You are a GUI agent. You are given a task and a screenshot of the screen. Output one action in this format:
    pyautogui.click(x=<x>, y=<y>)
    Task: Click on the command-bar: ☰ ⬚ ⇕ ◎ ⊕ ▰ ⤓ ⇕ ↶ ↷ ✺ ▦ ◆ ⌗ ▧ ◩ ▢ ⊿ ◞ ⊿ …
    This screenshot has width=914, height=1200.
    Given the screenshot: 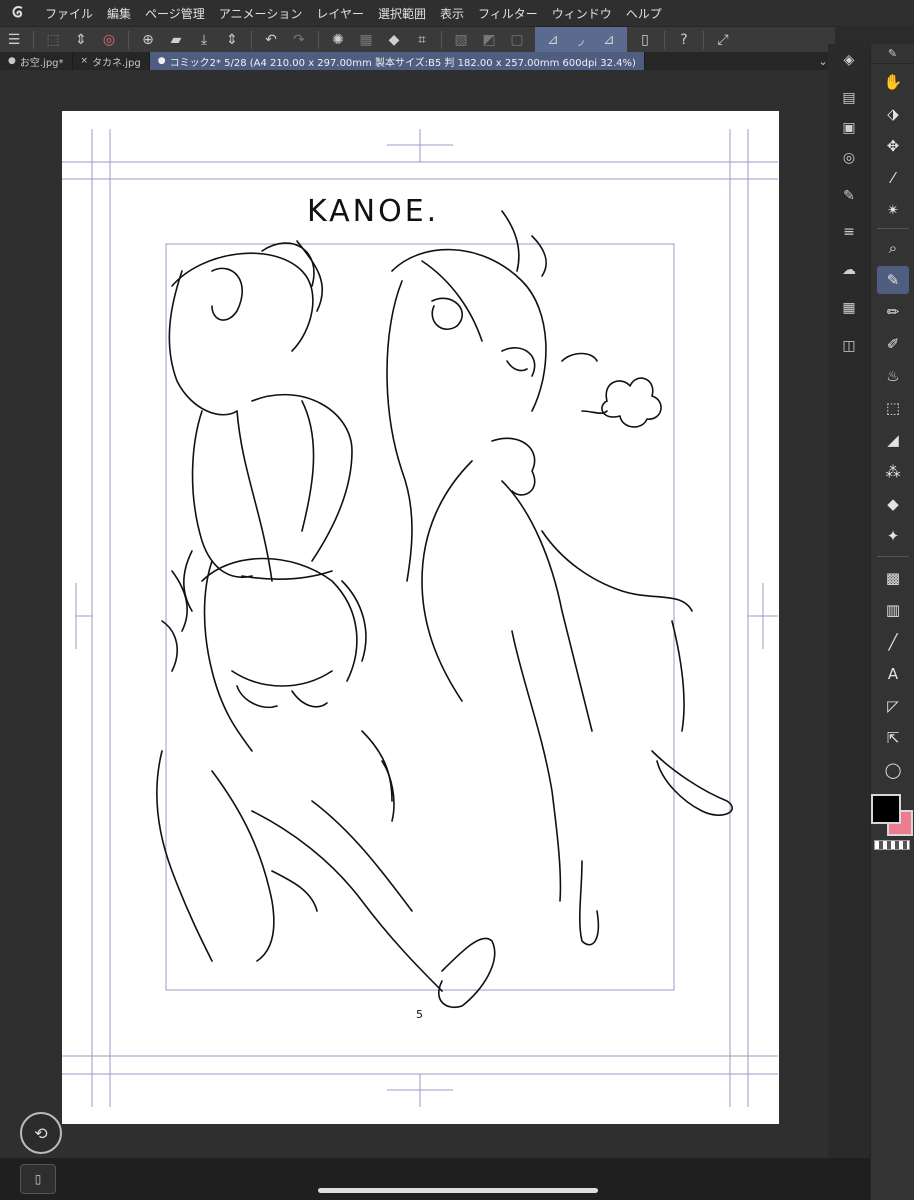 What is the action you would take?
    pyautogui.click(x=417, y=39)
    